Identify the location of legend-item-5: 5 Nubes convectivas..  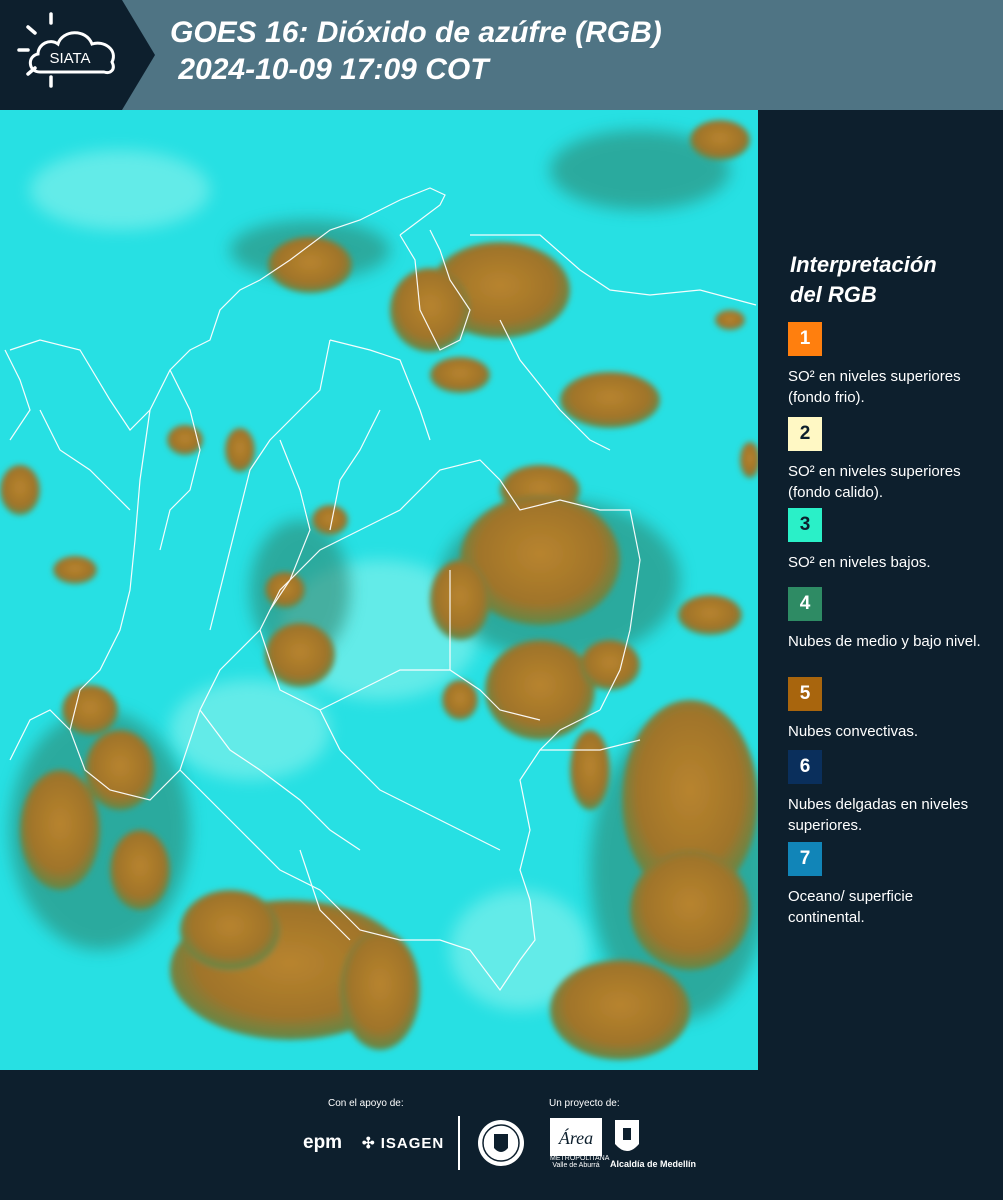
(890, 709).